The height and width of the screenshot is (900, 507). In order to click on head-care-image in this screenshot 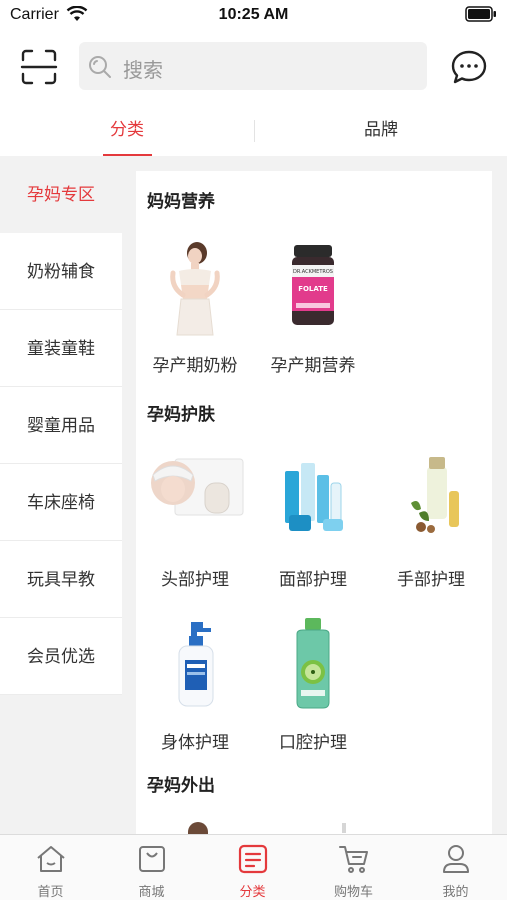, I will do `click(195, 503)`.